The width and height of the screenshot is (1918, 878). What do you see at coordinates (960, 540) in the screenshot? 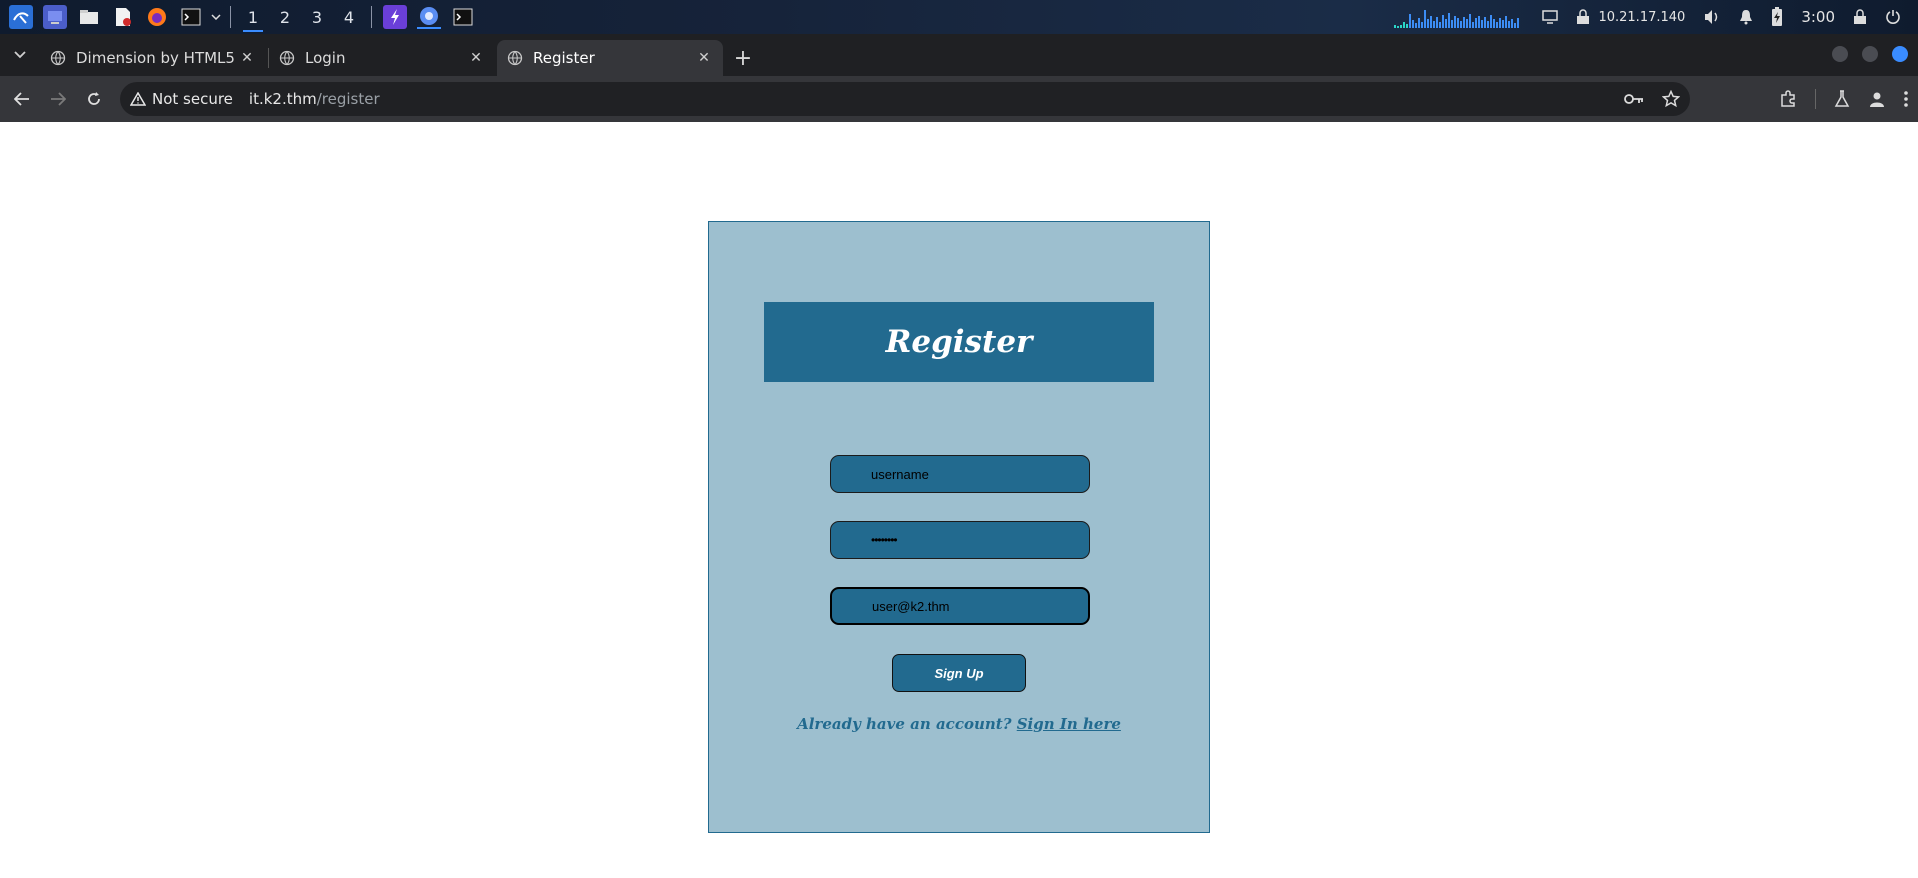
I see `password-input` at bounding box center [960, 540].